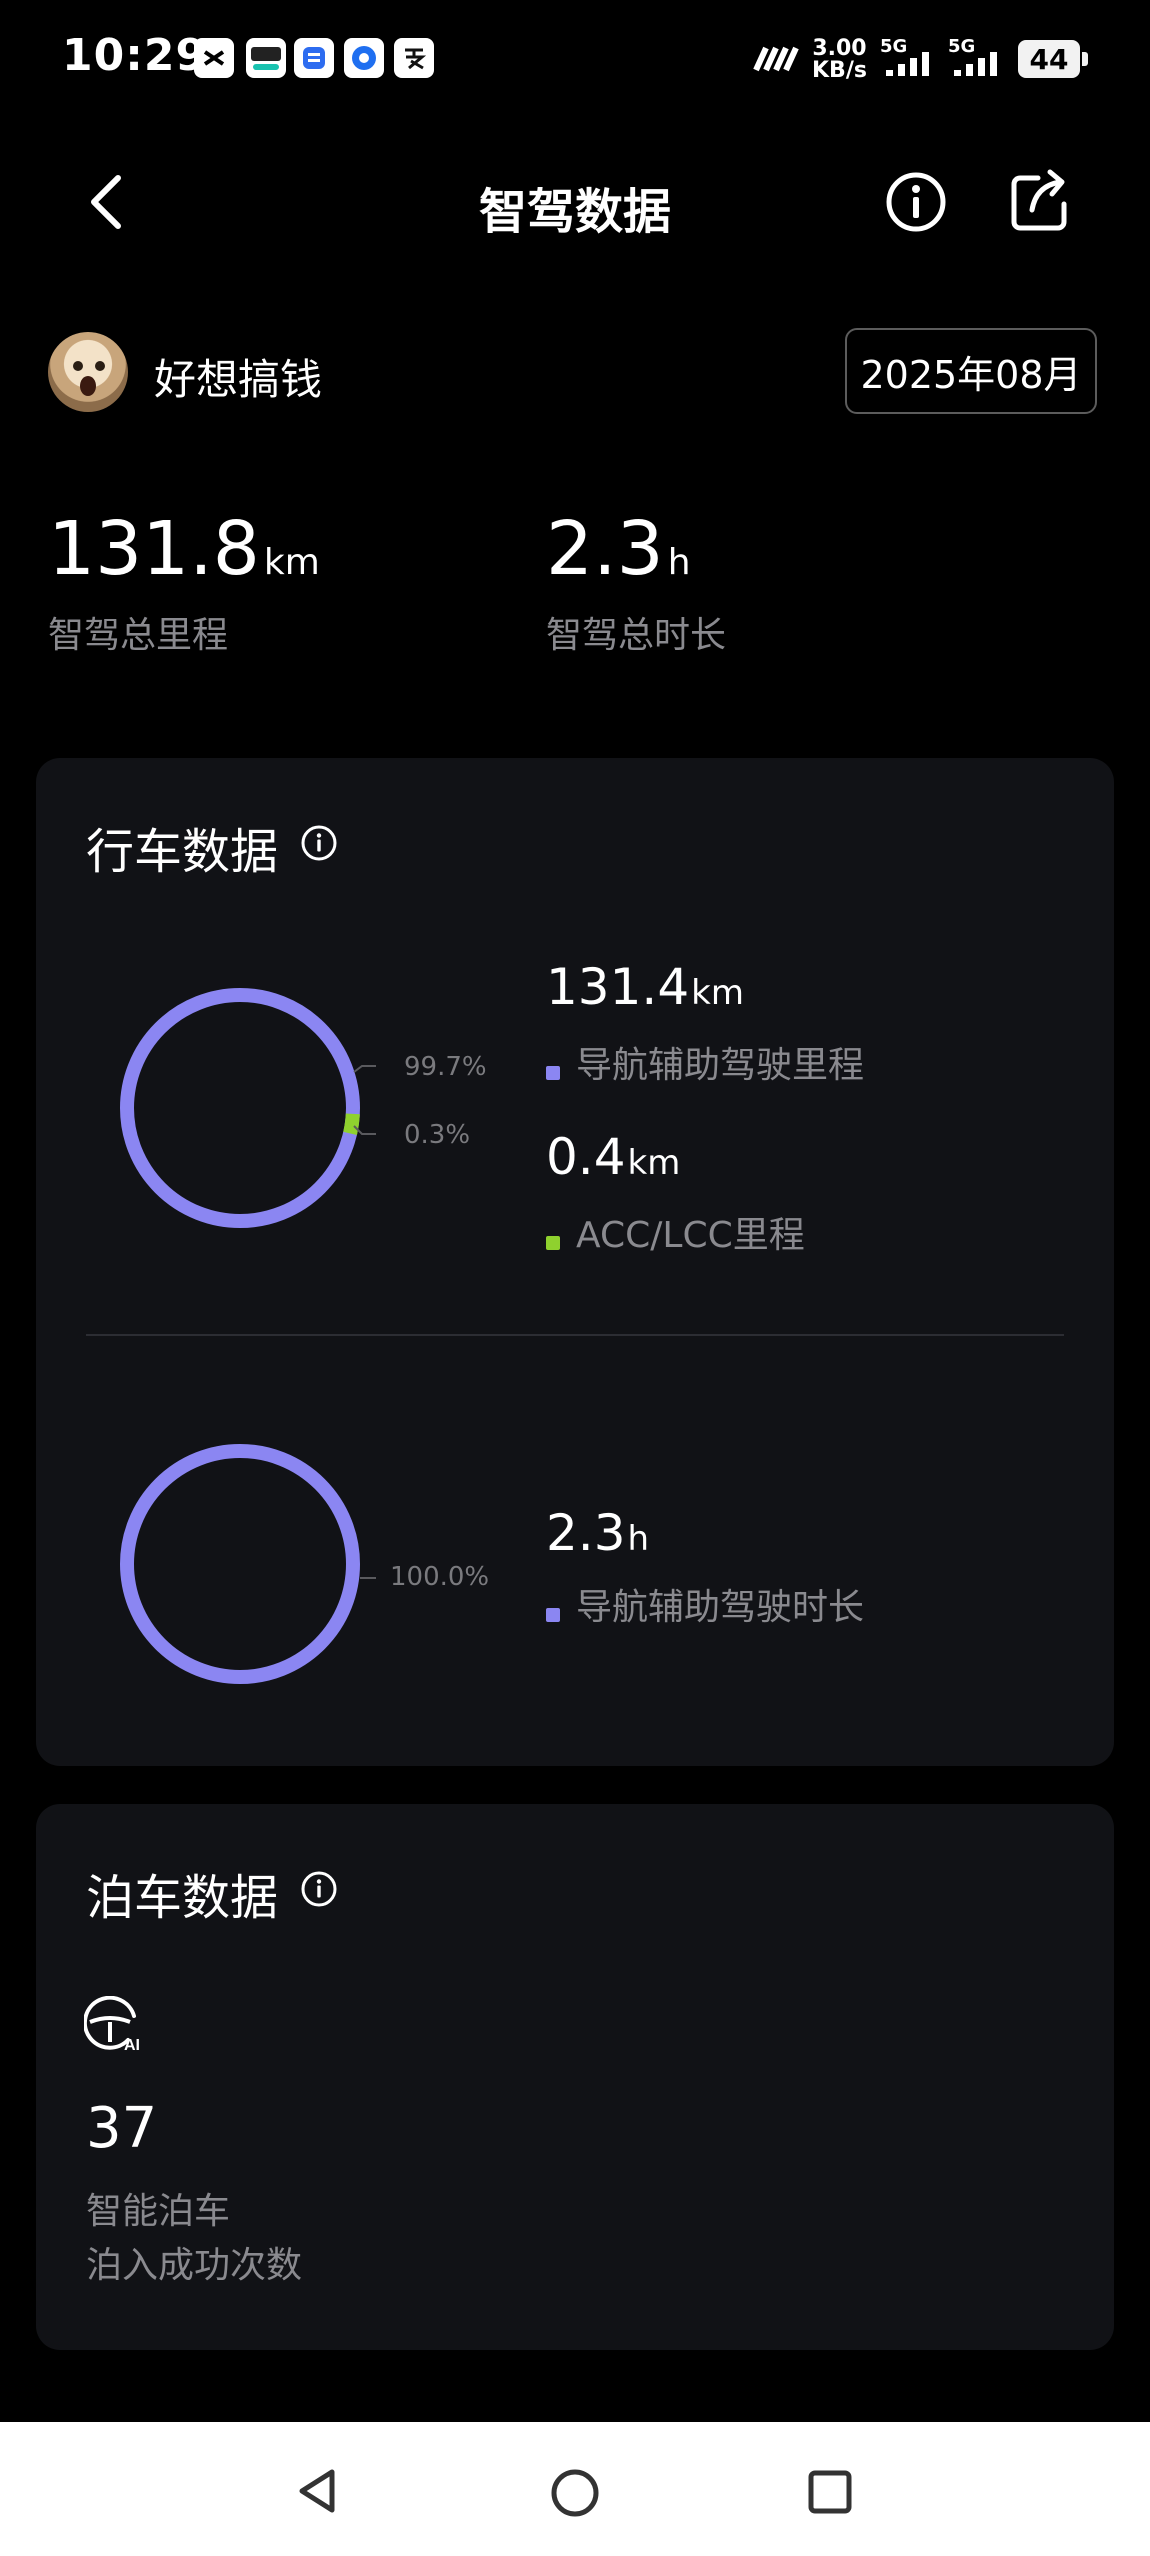 This screenshot has width=1150, height=2556. What do you see at coordinates (291, 562) in the screenshot?
I see `total-distance-unit: km` at bounding box center [291, 562].